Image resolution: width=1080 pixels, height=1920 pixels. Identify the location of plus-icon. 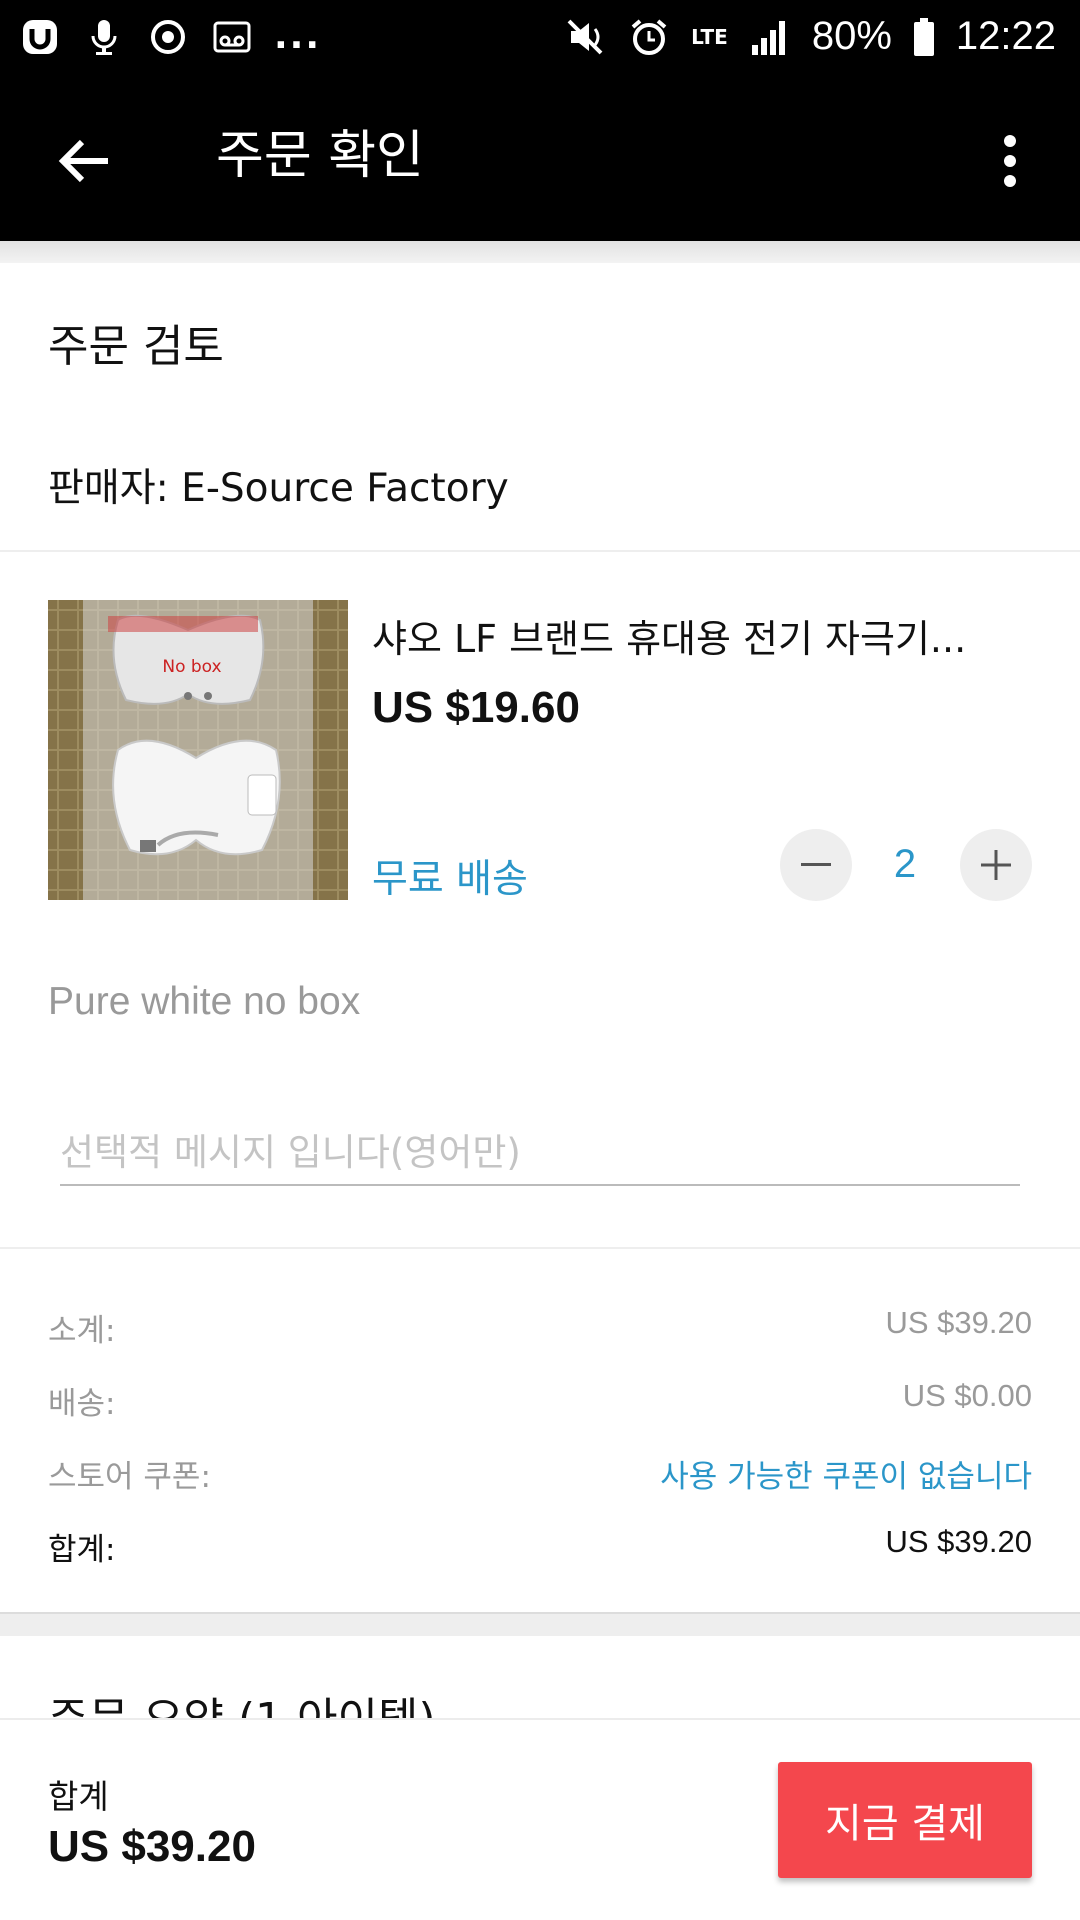
(996, 865).